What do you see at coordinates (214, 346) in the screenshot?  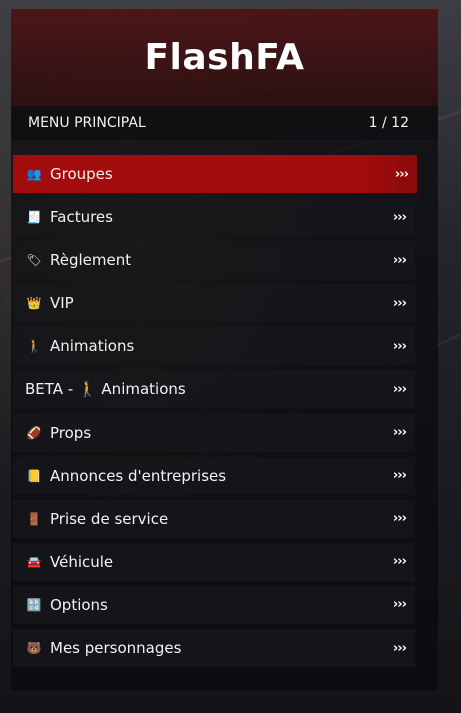 I see `menu-item-4: 🚶 Animations ›››` at bounding box center [214, 346].